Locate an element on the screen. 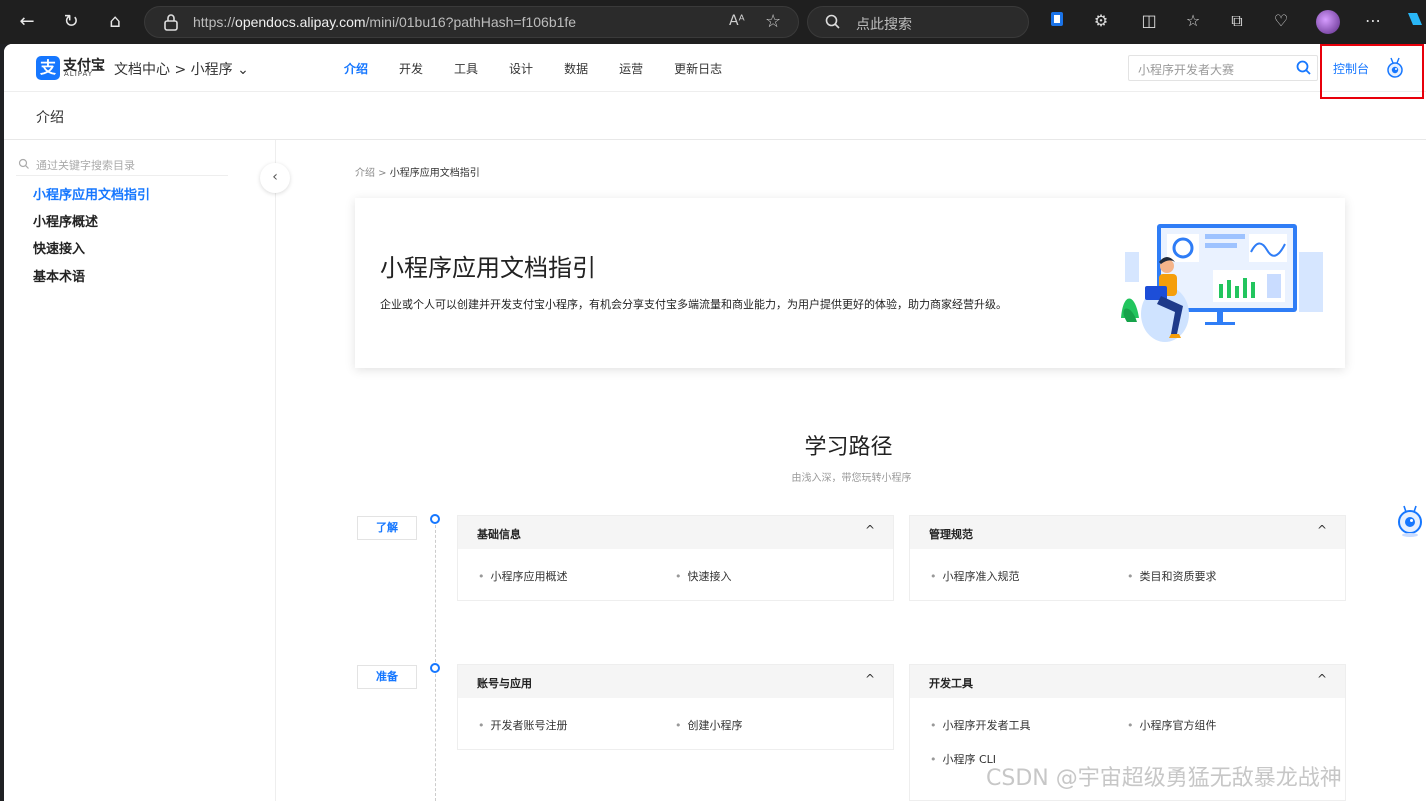 This screenshot has width=1426, height=801. learning-path-subtitle: 由浅入深，带您玩转小程序 is located at coordinates (851, 478).